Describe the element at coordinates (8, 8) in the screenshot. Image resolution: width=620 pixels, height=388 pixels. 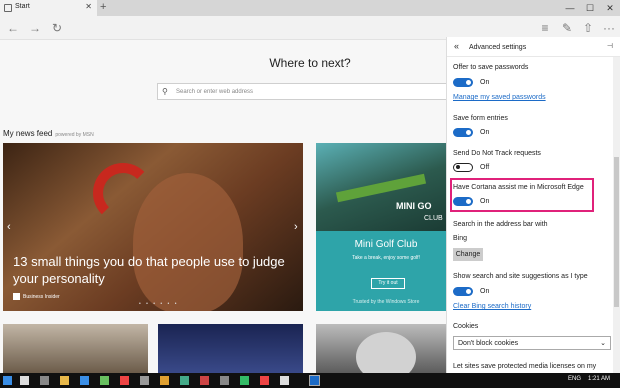
I see `page-icon` at that location.